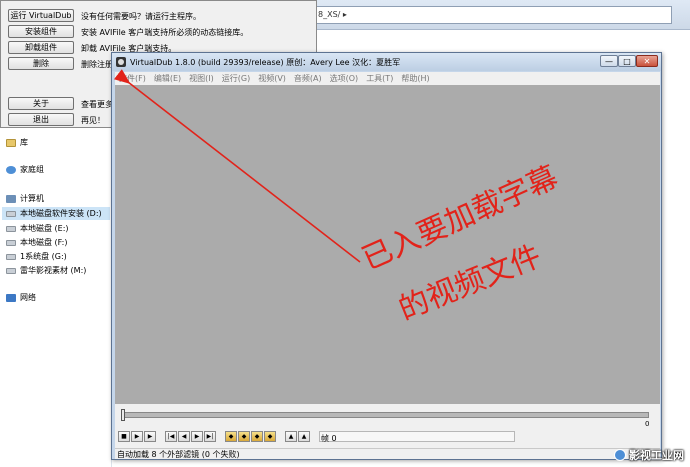 The image size is (690, 467). I want to click on scene-forward-icon: ◆, so click(270, 436).